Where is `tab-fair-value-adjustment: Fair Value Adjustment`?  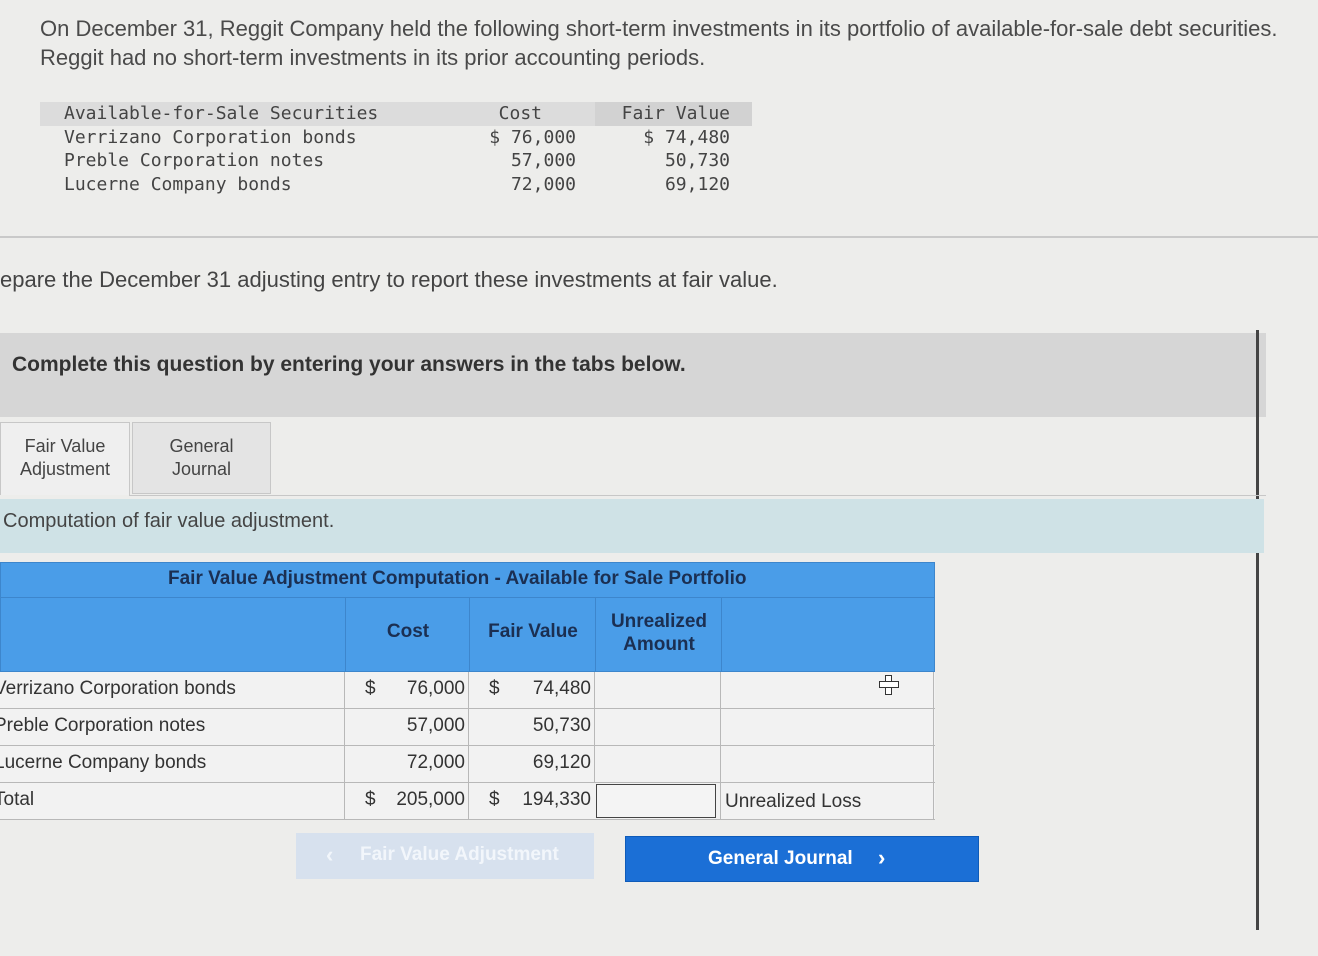 tab-fair-value-adjustment: Fair Value Adjustment is located at coordinates (65, 458).